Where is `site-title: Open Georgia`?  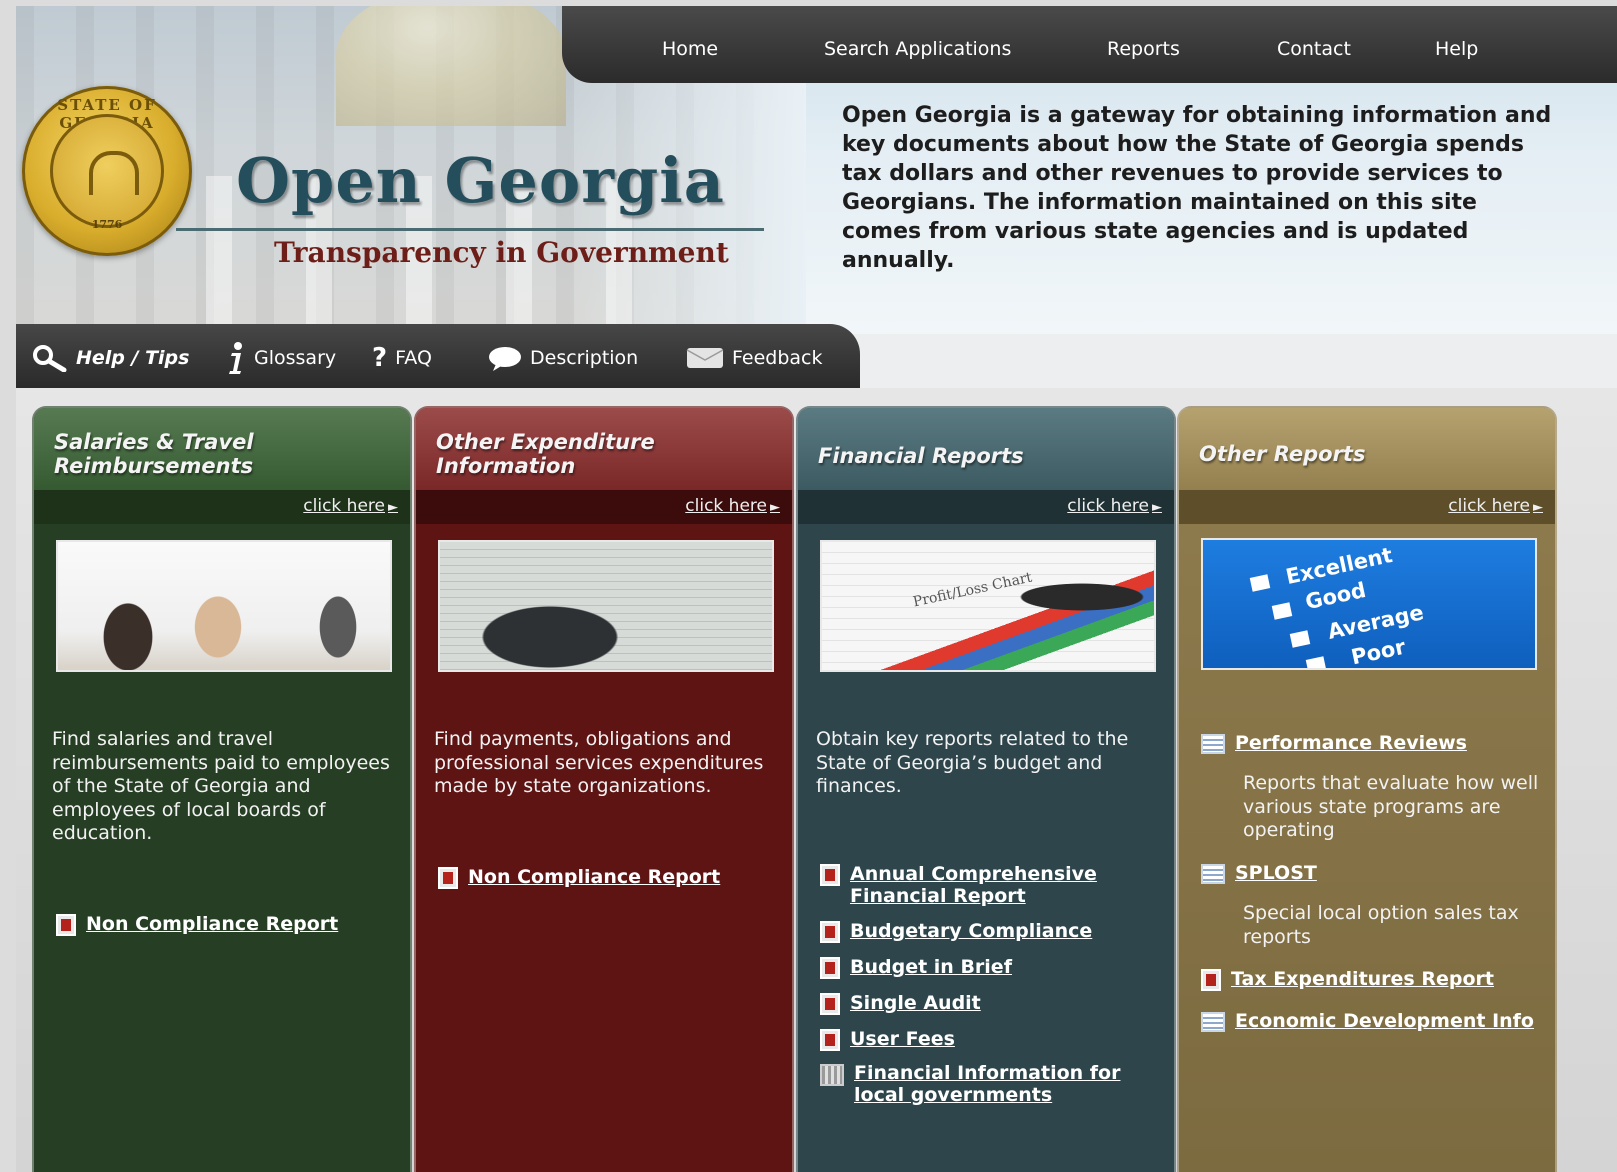
site-title: Open Georgia is located at coordinates (480, 180).